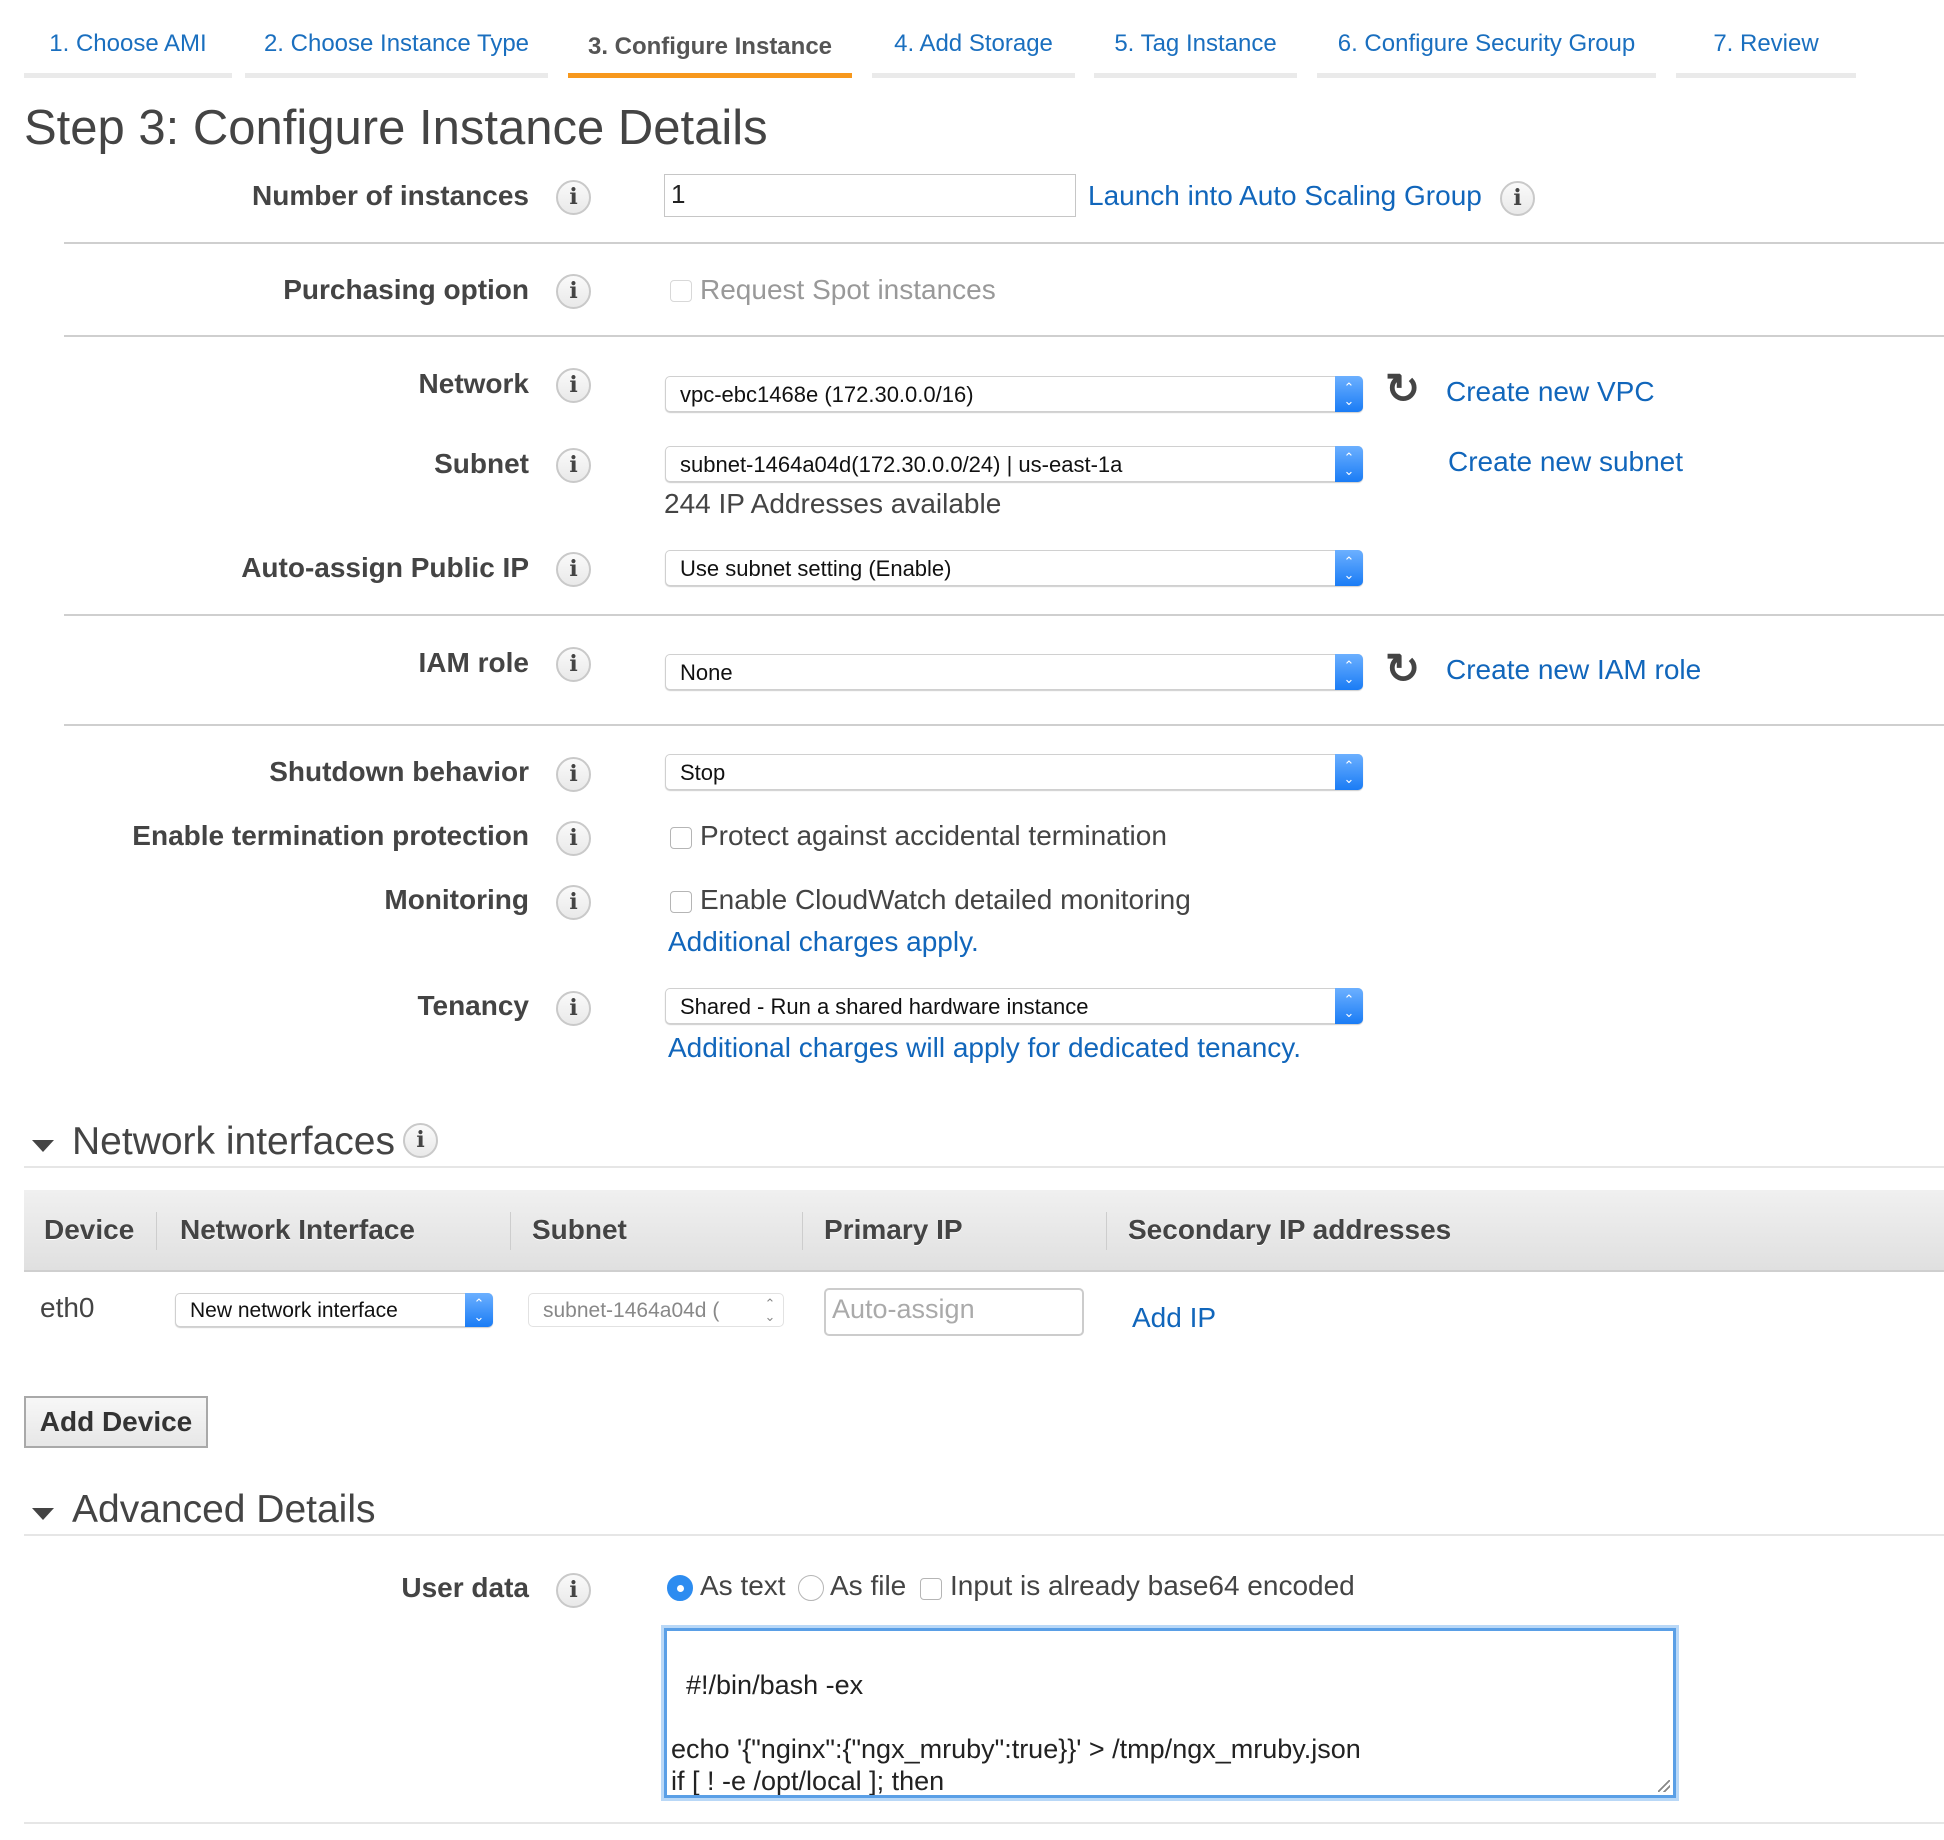  What do you see at coordinates (681, 902) in the screenshot?
I see `cloudwatch-monitoring-checkbox` at bounding box center [681, 902].